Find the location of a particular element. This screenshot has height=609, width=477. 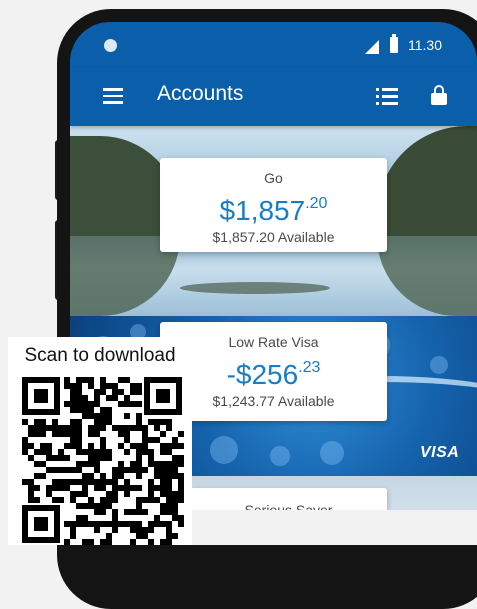

account-balance: -$256.23 is located at coordinates (273, 374).